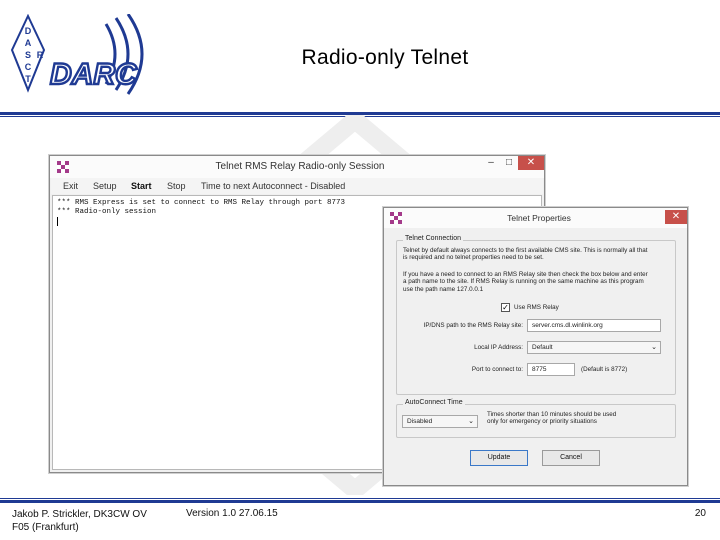  What do you see at coordinates (539, 218) in the screenshot?
I see `properties-title: Telnet Properties` at bounding box center [539, 218].